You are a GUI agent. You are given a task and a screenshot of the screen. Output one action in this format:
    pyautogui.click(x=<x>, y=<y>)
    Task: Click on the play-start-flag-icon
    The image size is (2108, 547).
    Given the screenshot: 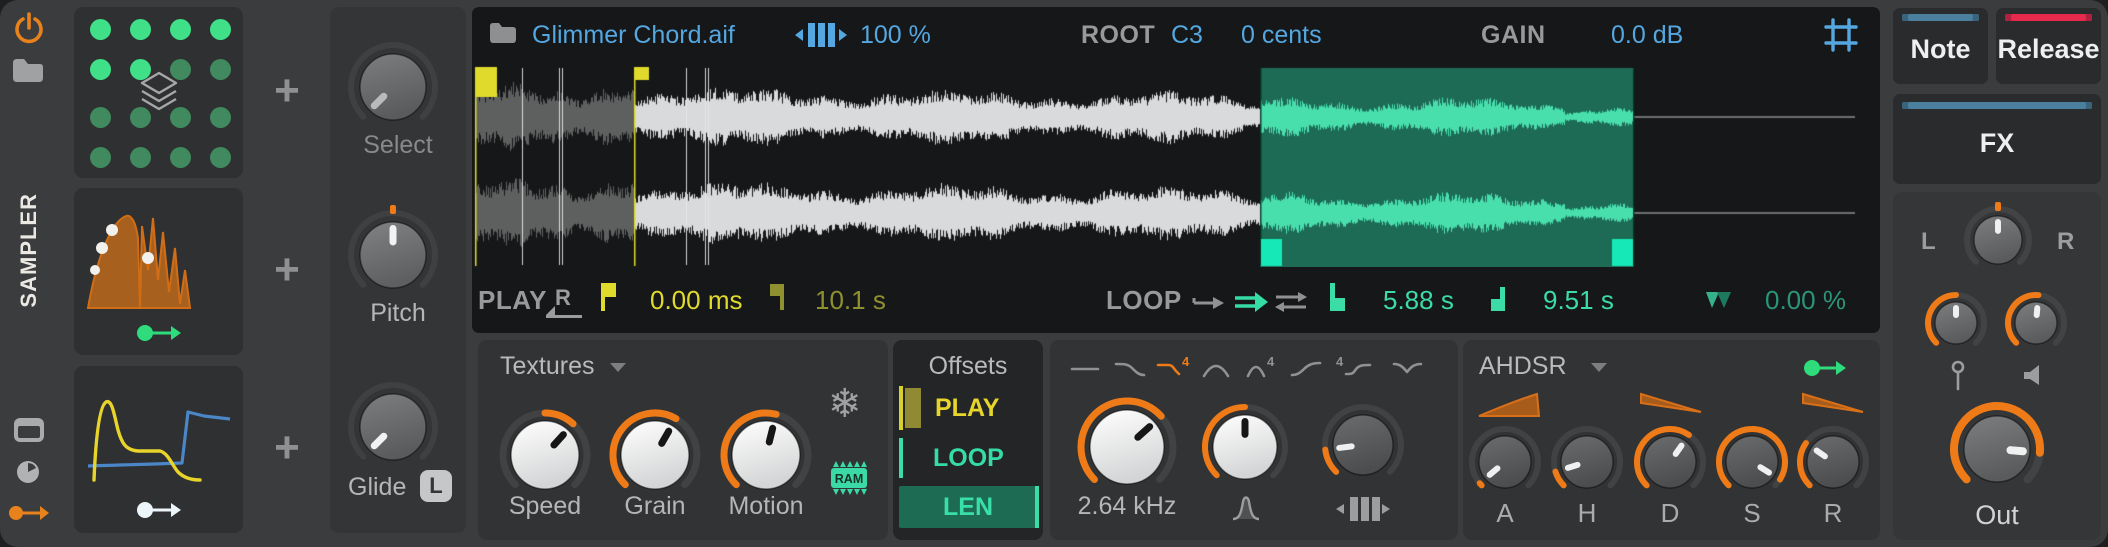 What is the action you would take?
    pyautogui.click(x=609, y=297)
    